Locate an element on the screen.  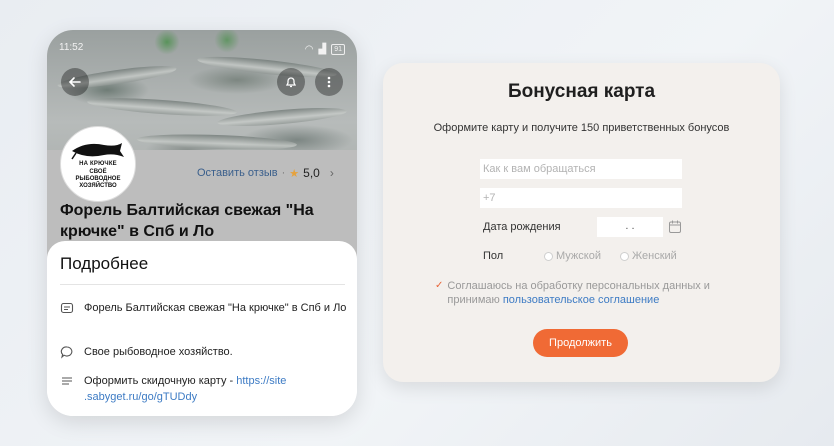
fish-logo-icon is located at coordinates (97, 150).